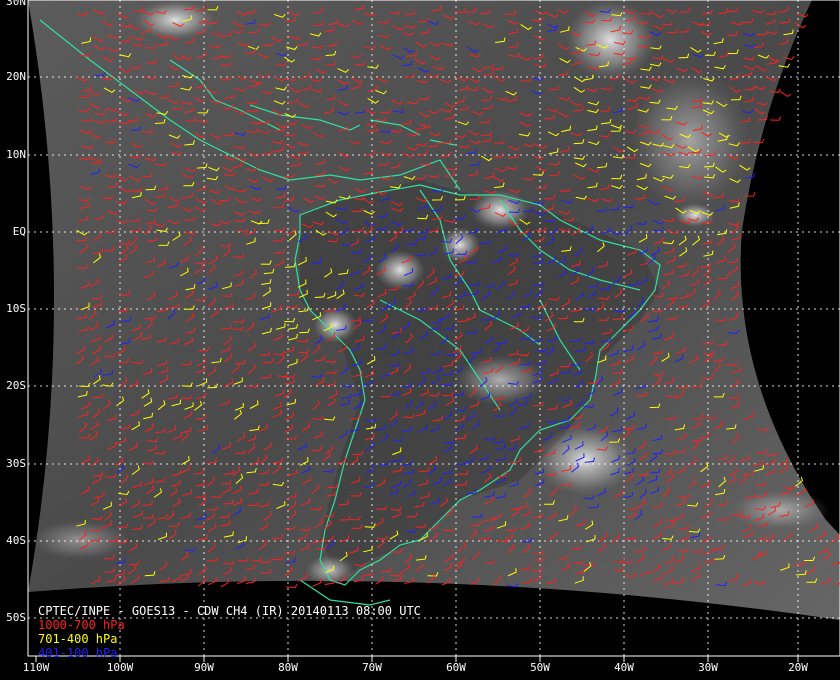 The height and width of the screenshot is (680, 840). Describe the element at coordinates (372, 667) in the screenshot. I see `lon-label-70w: 70W` at that location.